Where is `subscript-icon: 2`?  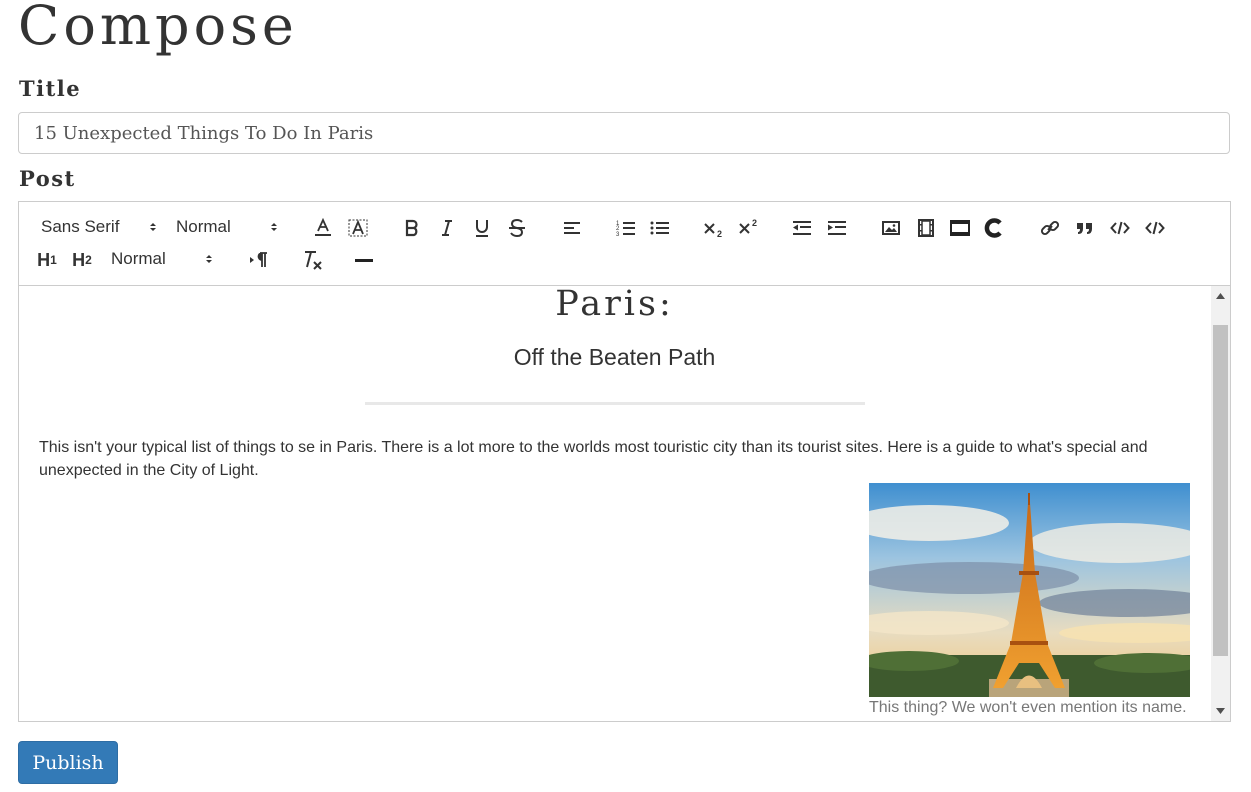
subscript-icon: 2 is located at coordinates (714, 228).